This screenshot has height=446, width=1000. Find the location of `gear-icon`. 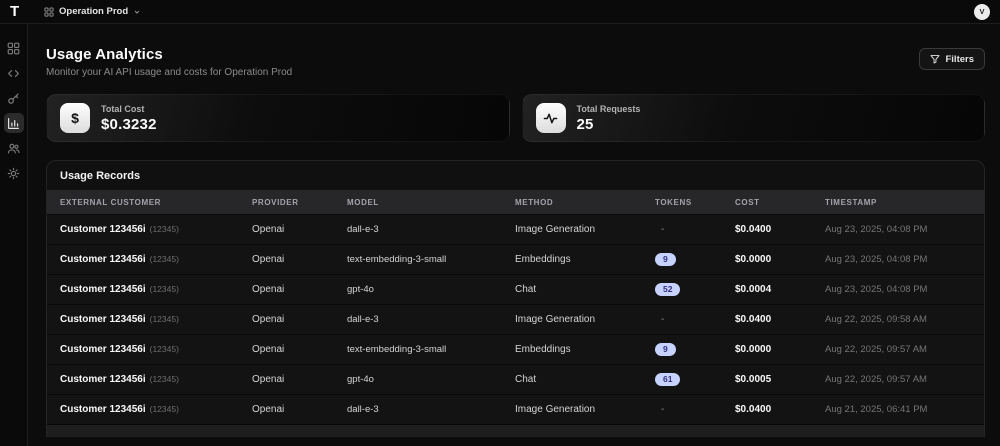

gear-icon is located at coordinates (13, 173).